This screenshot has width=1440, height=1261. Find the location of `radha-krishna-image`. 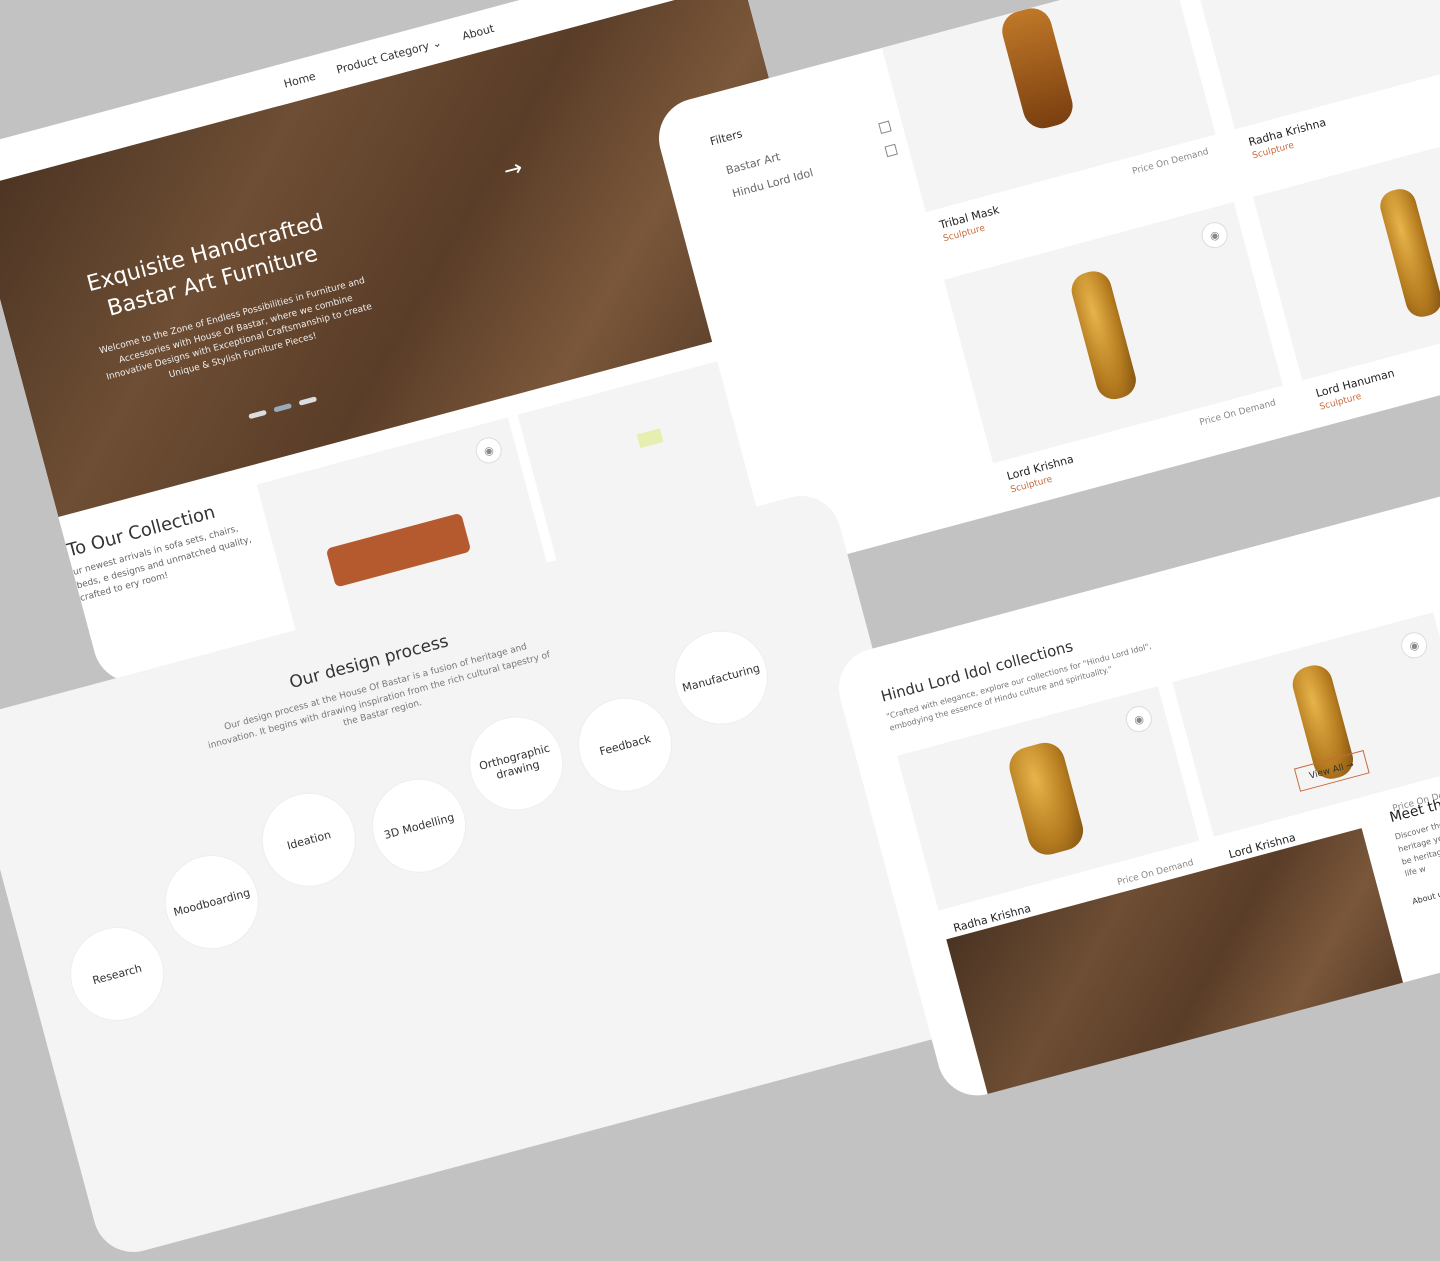

radha-krishna-image is located at coordinates (1046, 799).